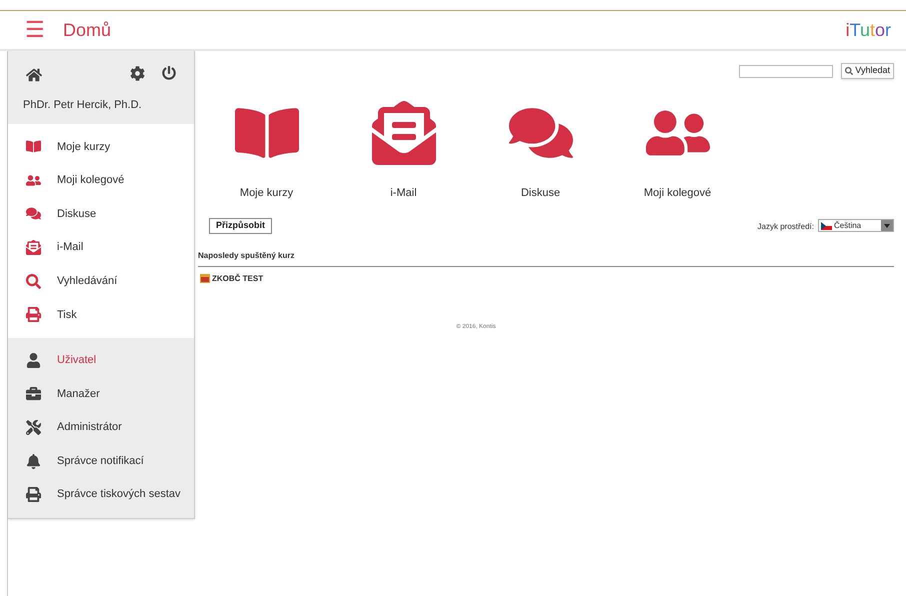  I want to click on user-name: PhDr. Petr Hercik, Ph.D., so click(83, 105).